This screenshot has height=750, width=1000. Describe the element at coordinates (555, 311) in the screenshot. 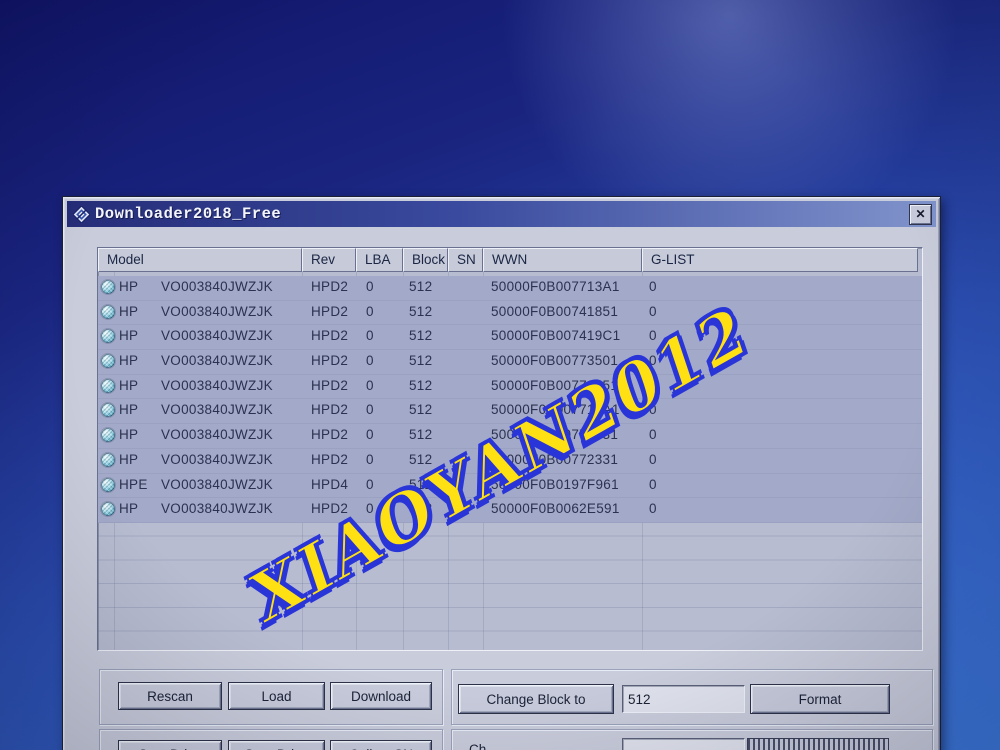

I see `cell-wwn: 50000F0B00741851` at that location.